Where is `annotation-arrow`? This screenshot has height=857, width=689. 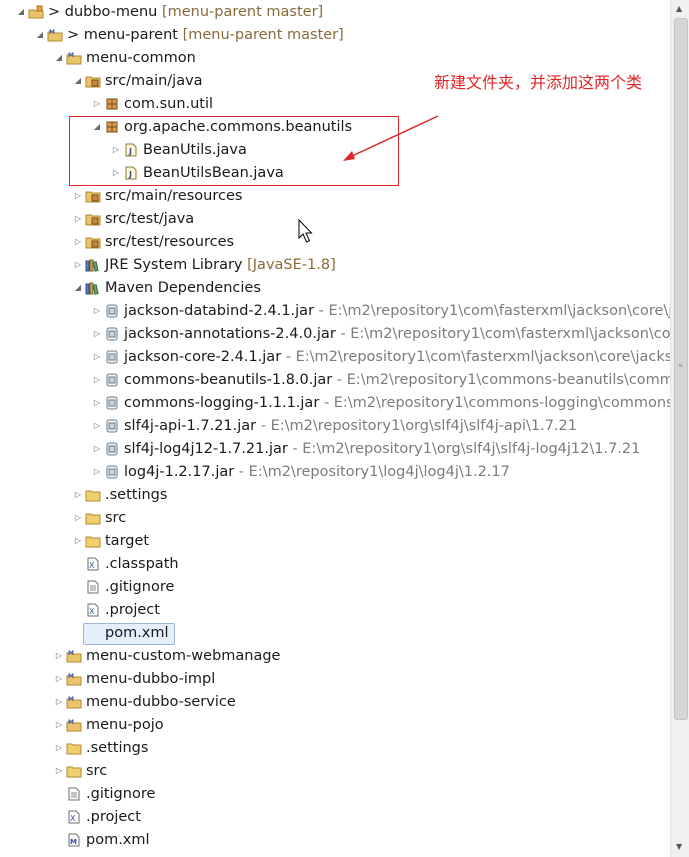
annotation-arrow is located at coordinates (391, 138).